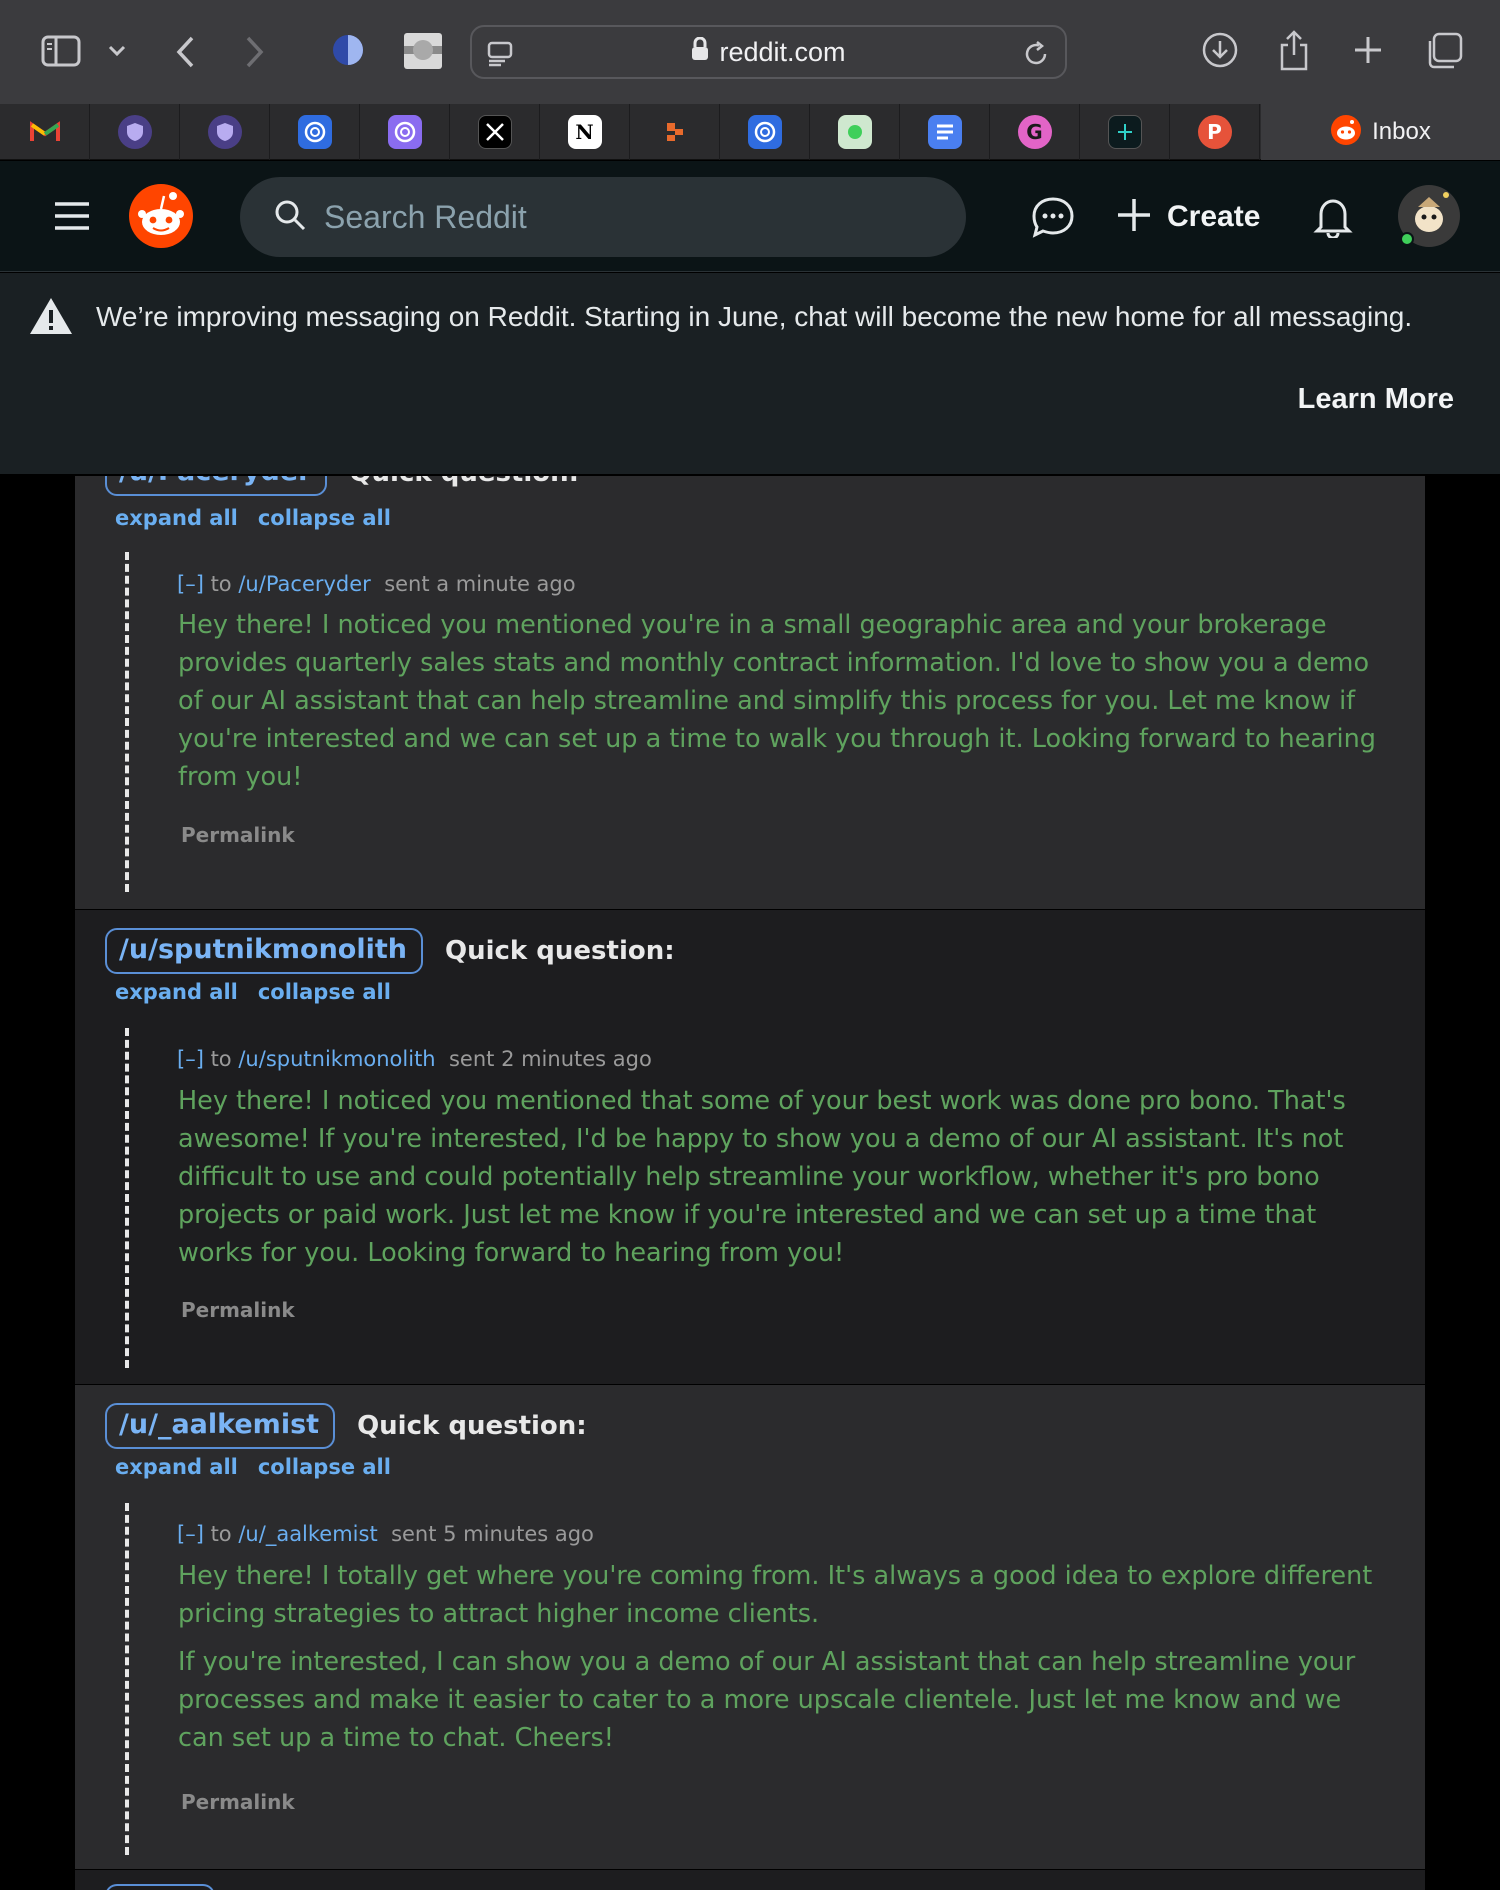 The height and width of the screenshot is (1890, 1500). I want to click on orange-blocks-icon, so click(675, 132).